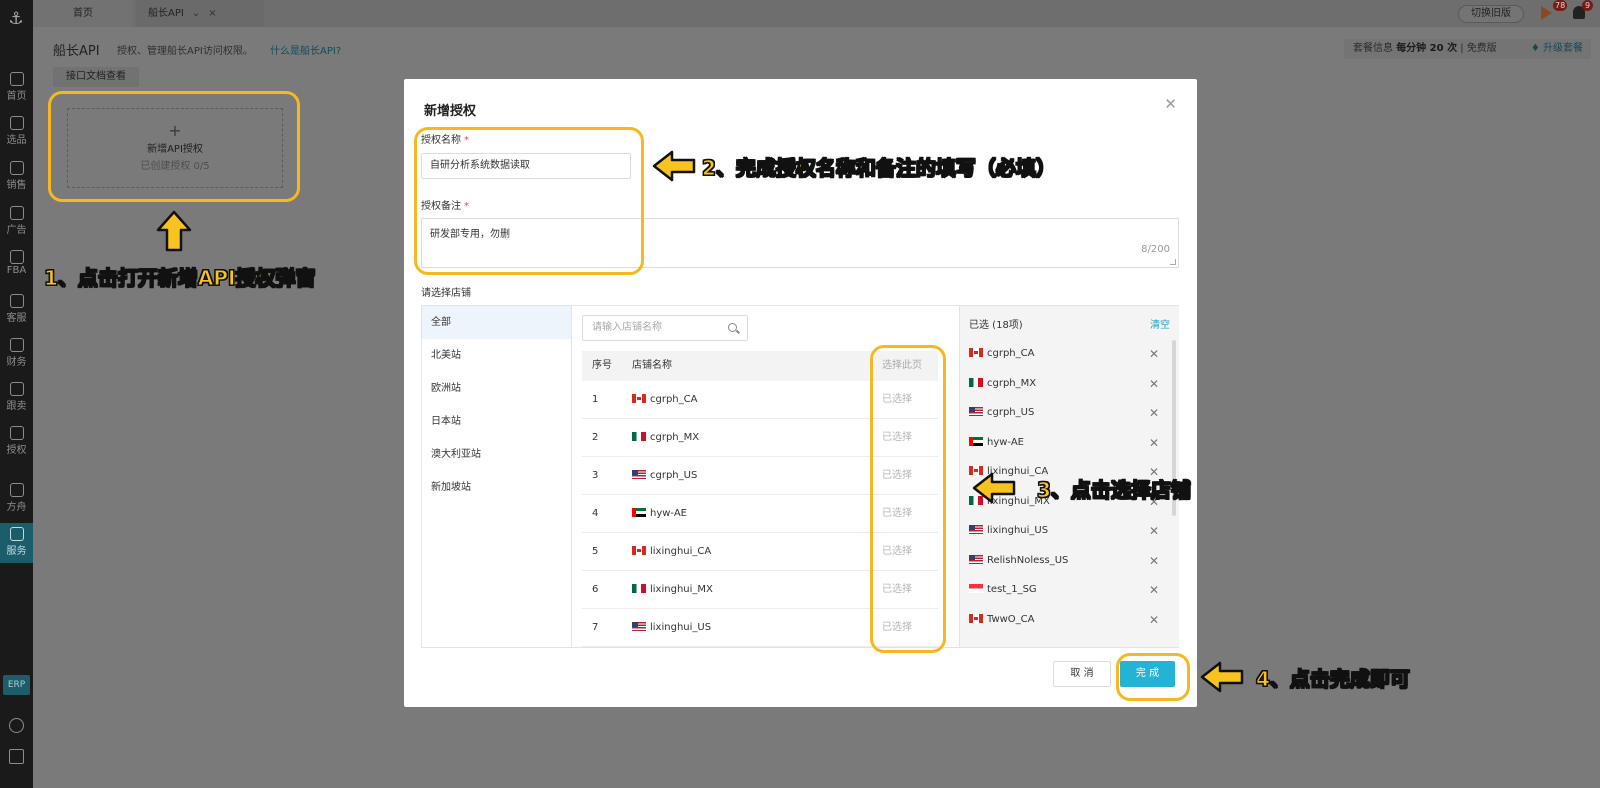 The width and height of the screenshot is (1600, 788). Describe the element at coordinates (496, 388) in the screenshot. I see `region-item: 欧洲站` at that location.